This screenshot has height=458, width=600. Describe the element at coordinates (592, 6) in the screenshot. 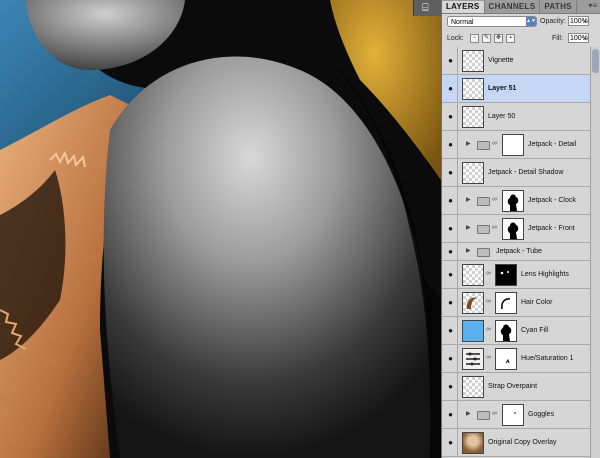

I see `panel-menu-icon: ▾≡` at that location.